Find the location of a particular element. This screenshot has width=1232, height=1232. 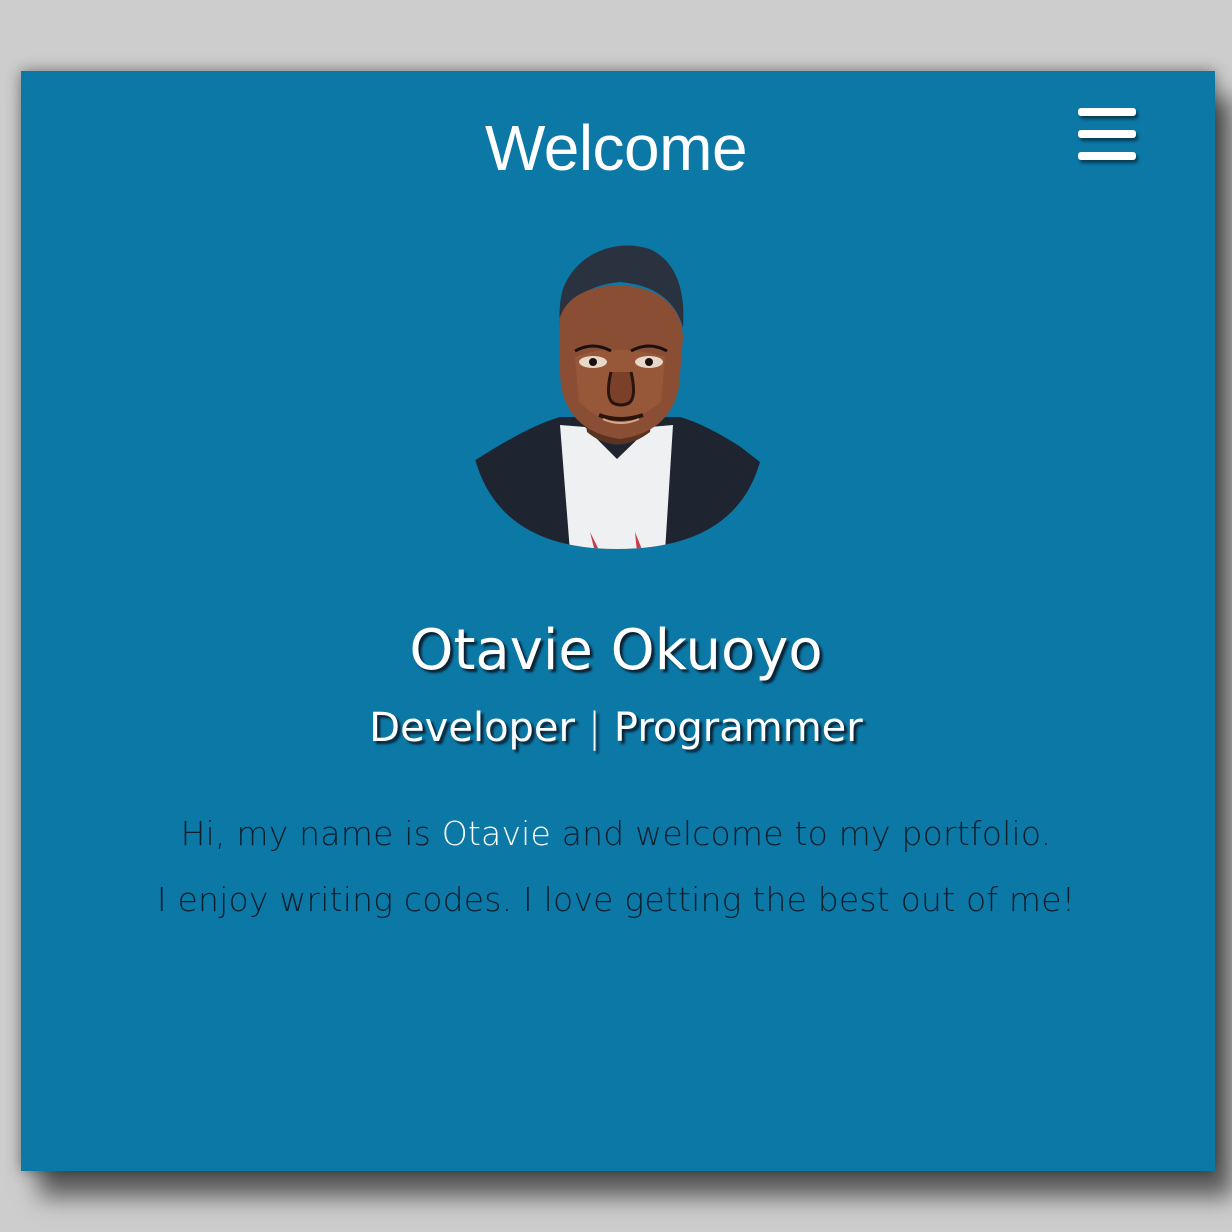

hamburger-menu-icon is located at coordinates (1107, 112).